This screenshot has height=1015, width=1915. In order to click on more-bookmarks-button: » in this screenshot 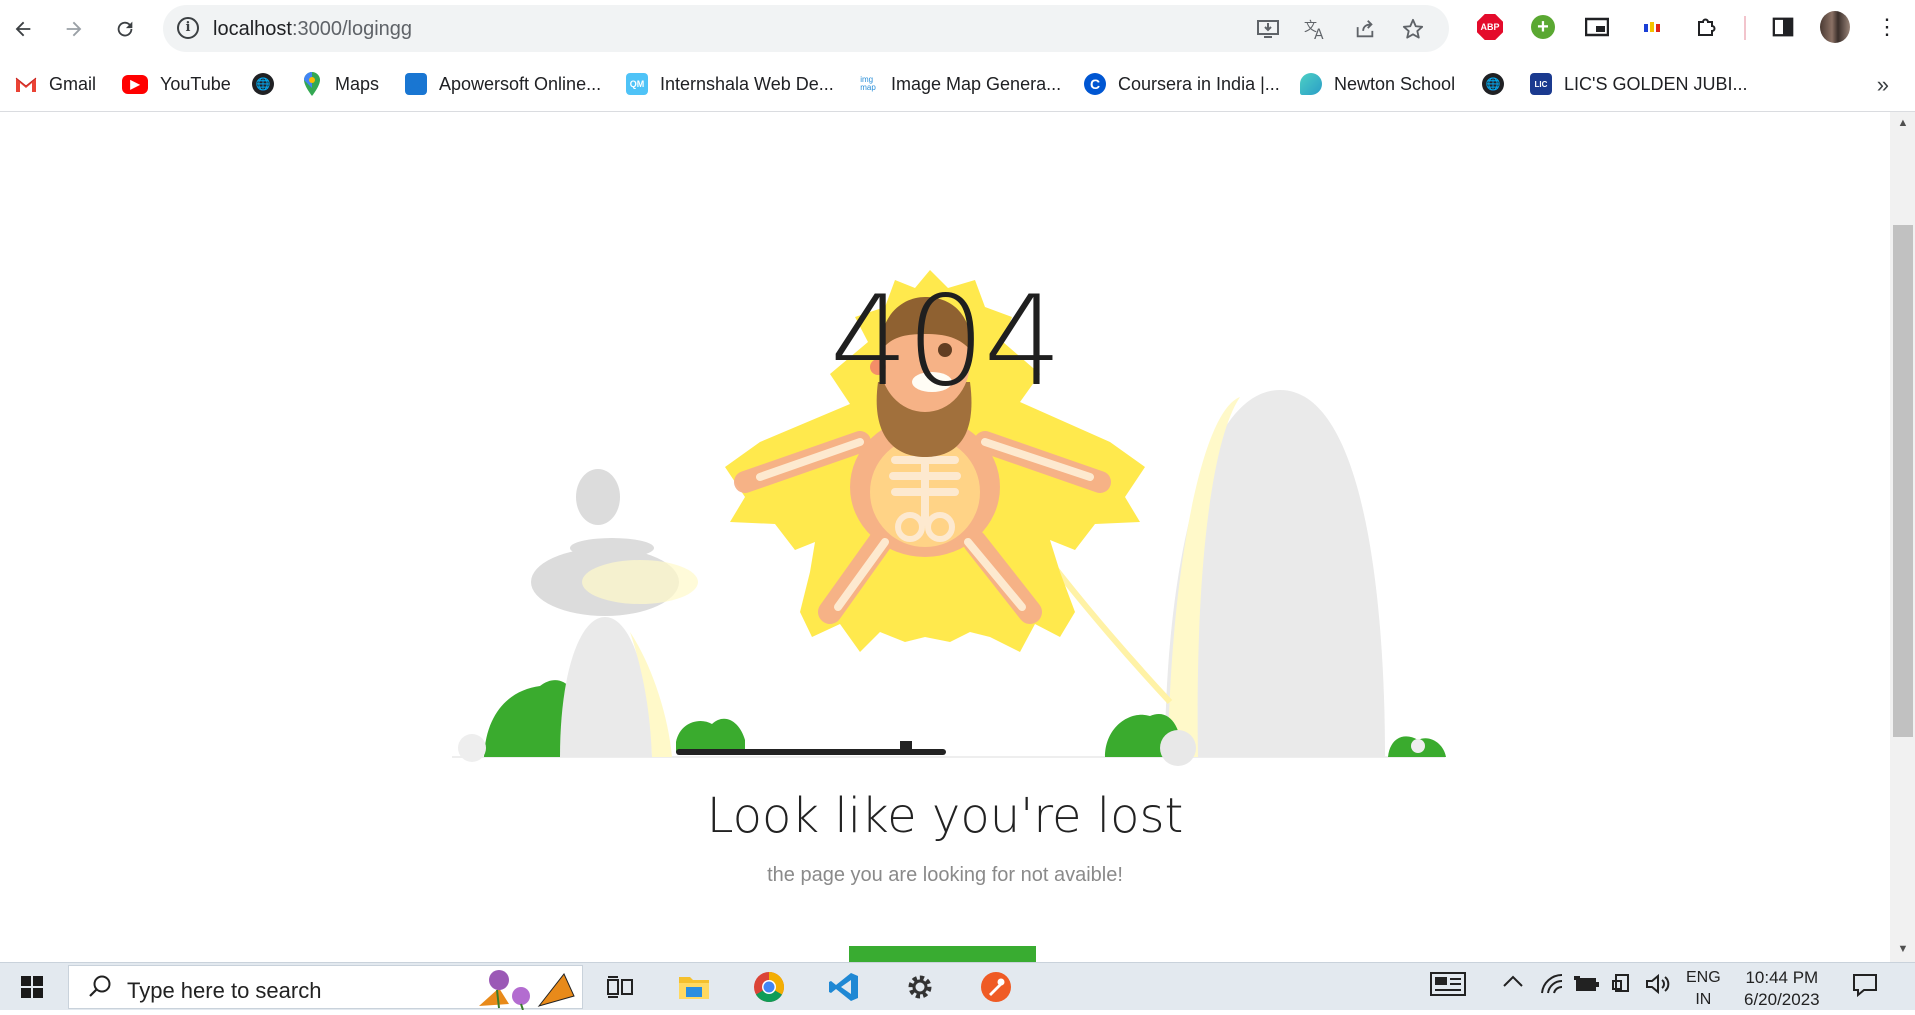, I will do `click(1883, 85)`.